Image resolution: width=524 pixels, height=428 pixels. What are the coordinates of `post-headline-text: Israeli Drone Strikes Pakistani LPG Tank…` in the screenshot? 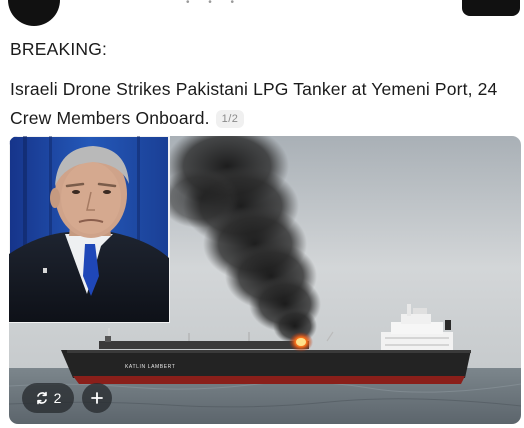 It's located at (254, 103).